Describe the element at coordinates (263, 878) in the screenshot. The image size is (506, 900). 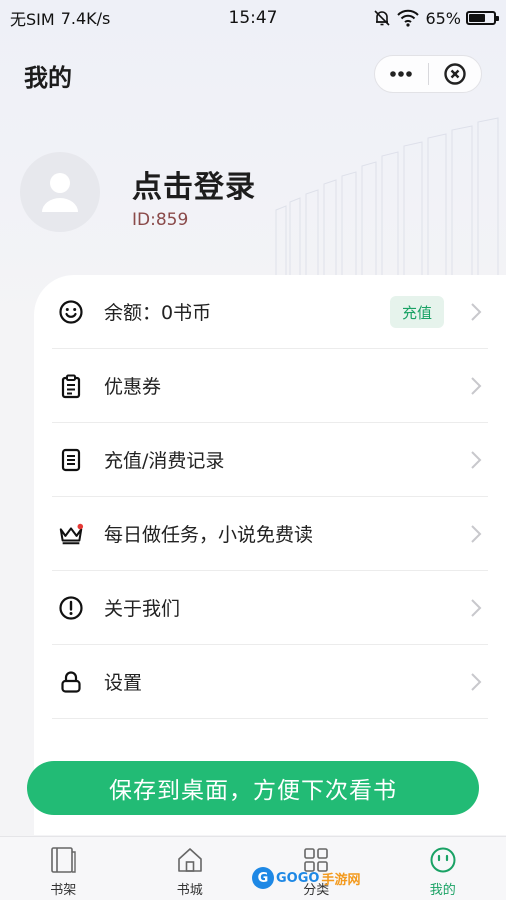
I see `watermark-icon: G` at that location.